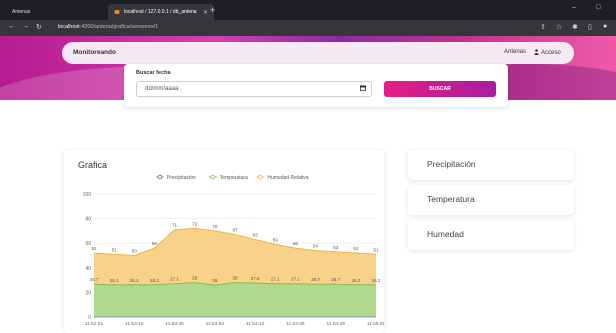 The width and height of the screenshot is (616, 333). Describe the element at coordinates (21, 12) in the screenshot. I see `tab-label: Antenas` at that location.